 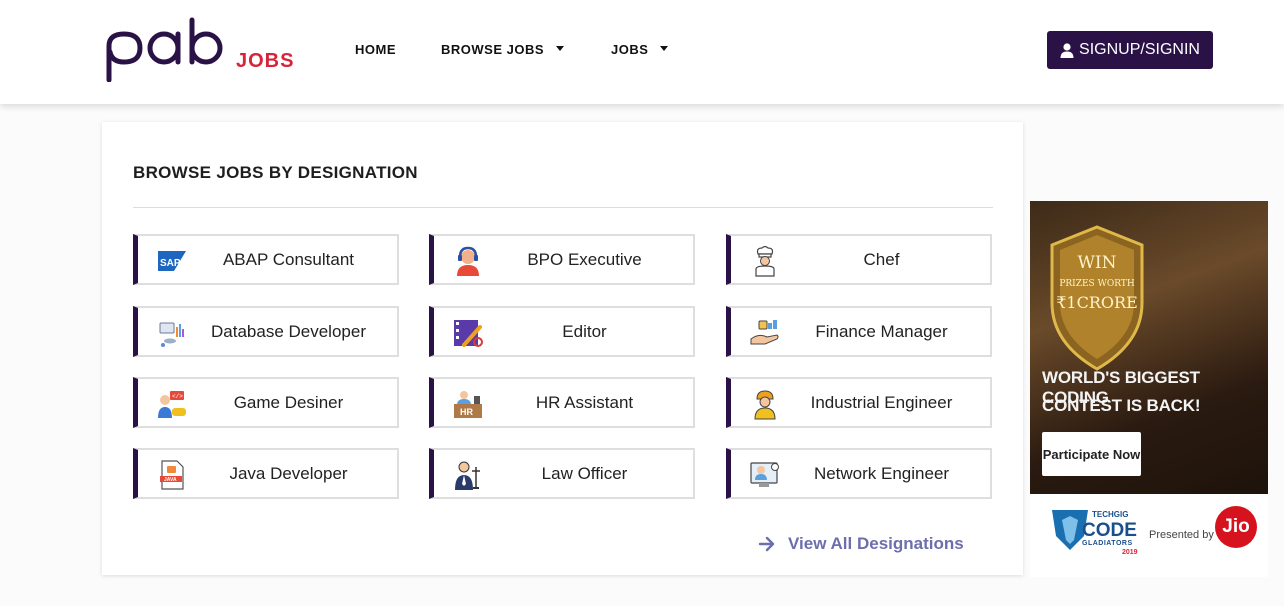 I want to click on nav-jobs: JOBS, so click(x=640, y=49).